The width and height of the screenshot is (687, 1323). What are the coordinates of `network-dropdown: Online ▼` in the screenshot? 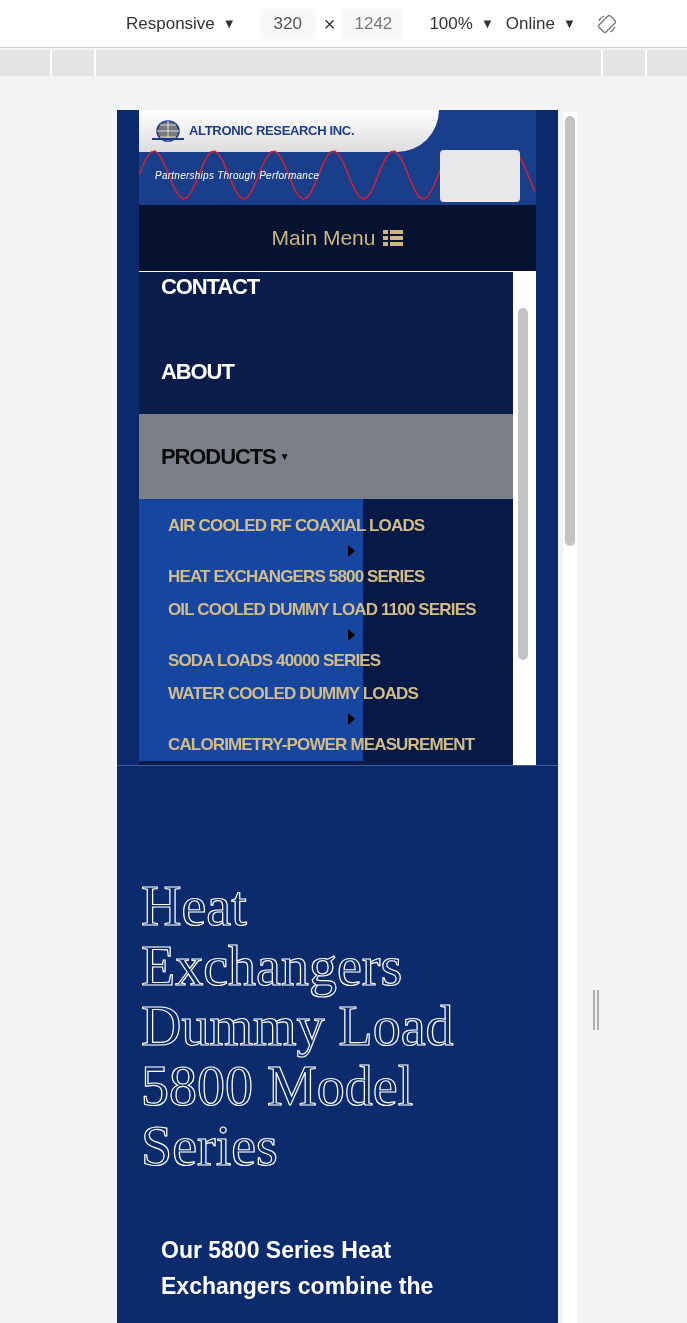 It's located at (540, 23).